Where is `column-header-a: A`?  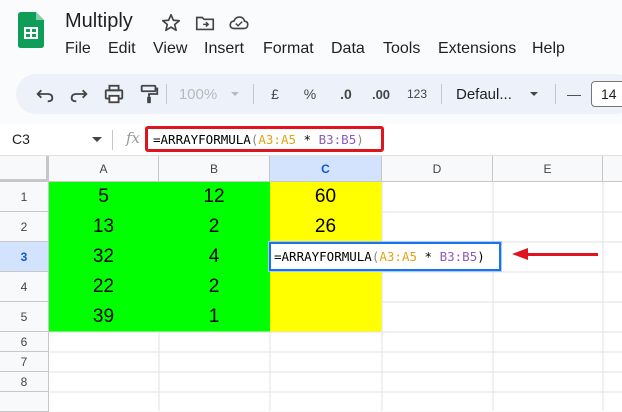 column-header-a: A is located at coordinates (104, 169).